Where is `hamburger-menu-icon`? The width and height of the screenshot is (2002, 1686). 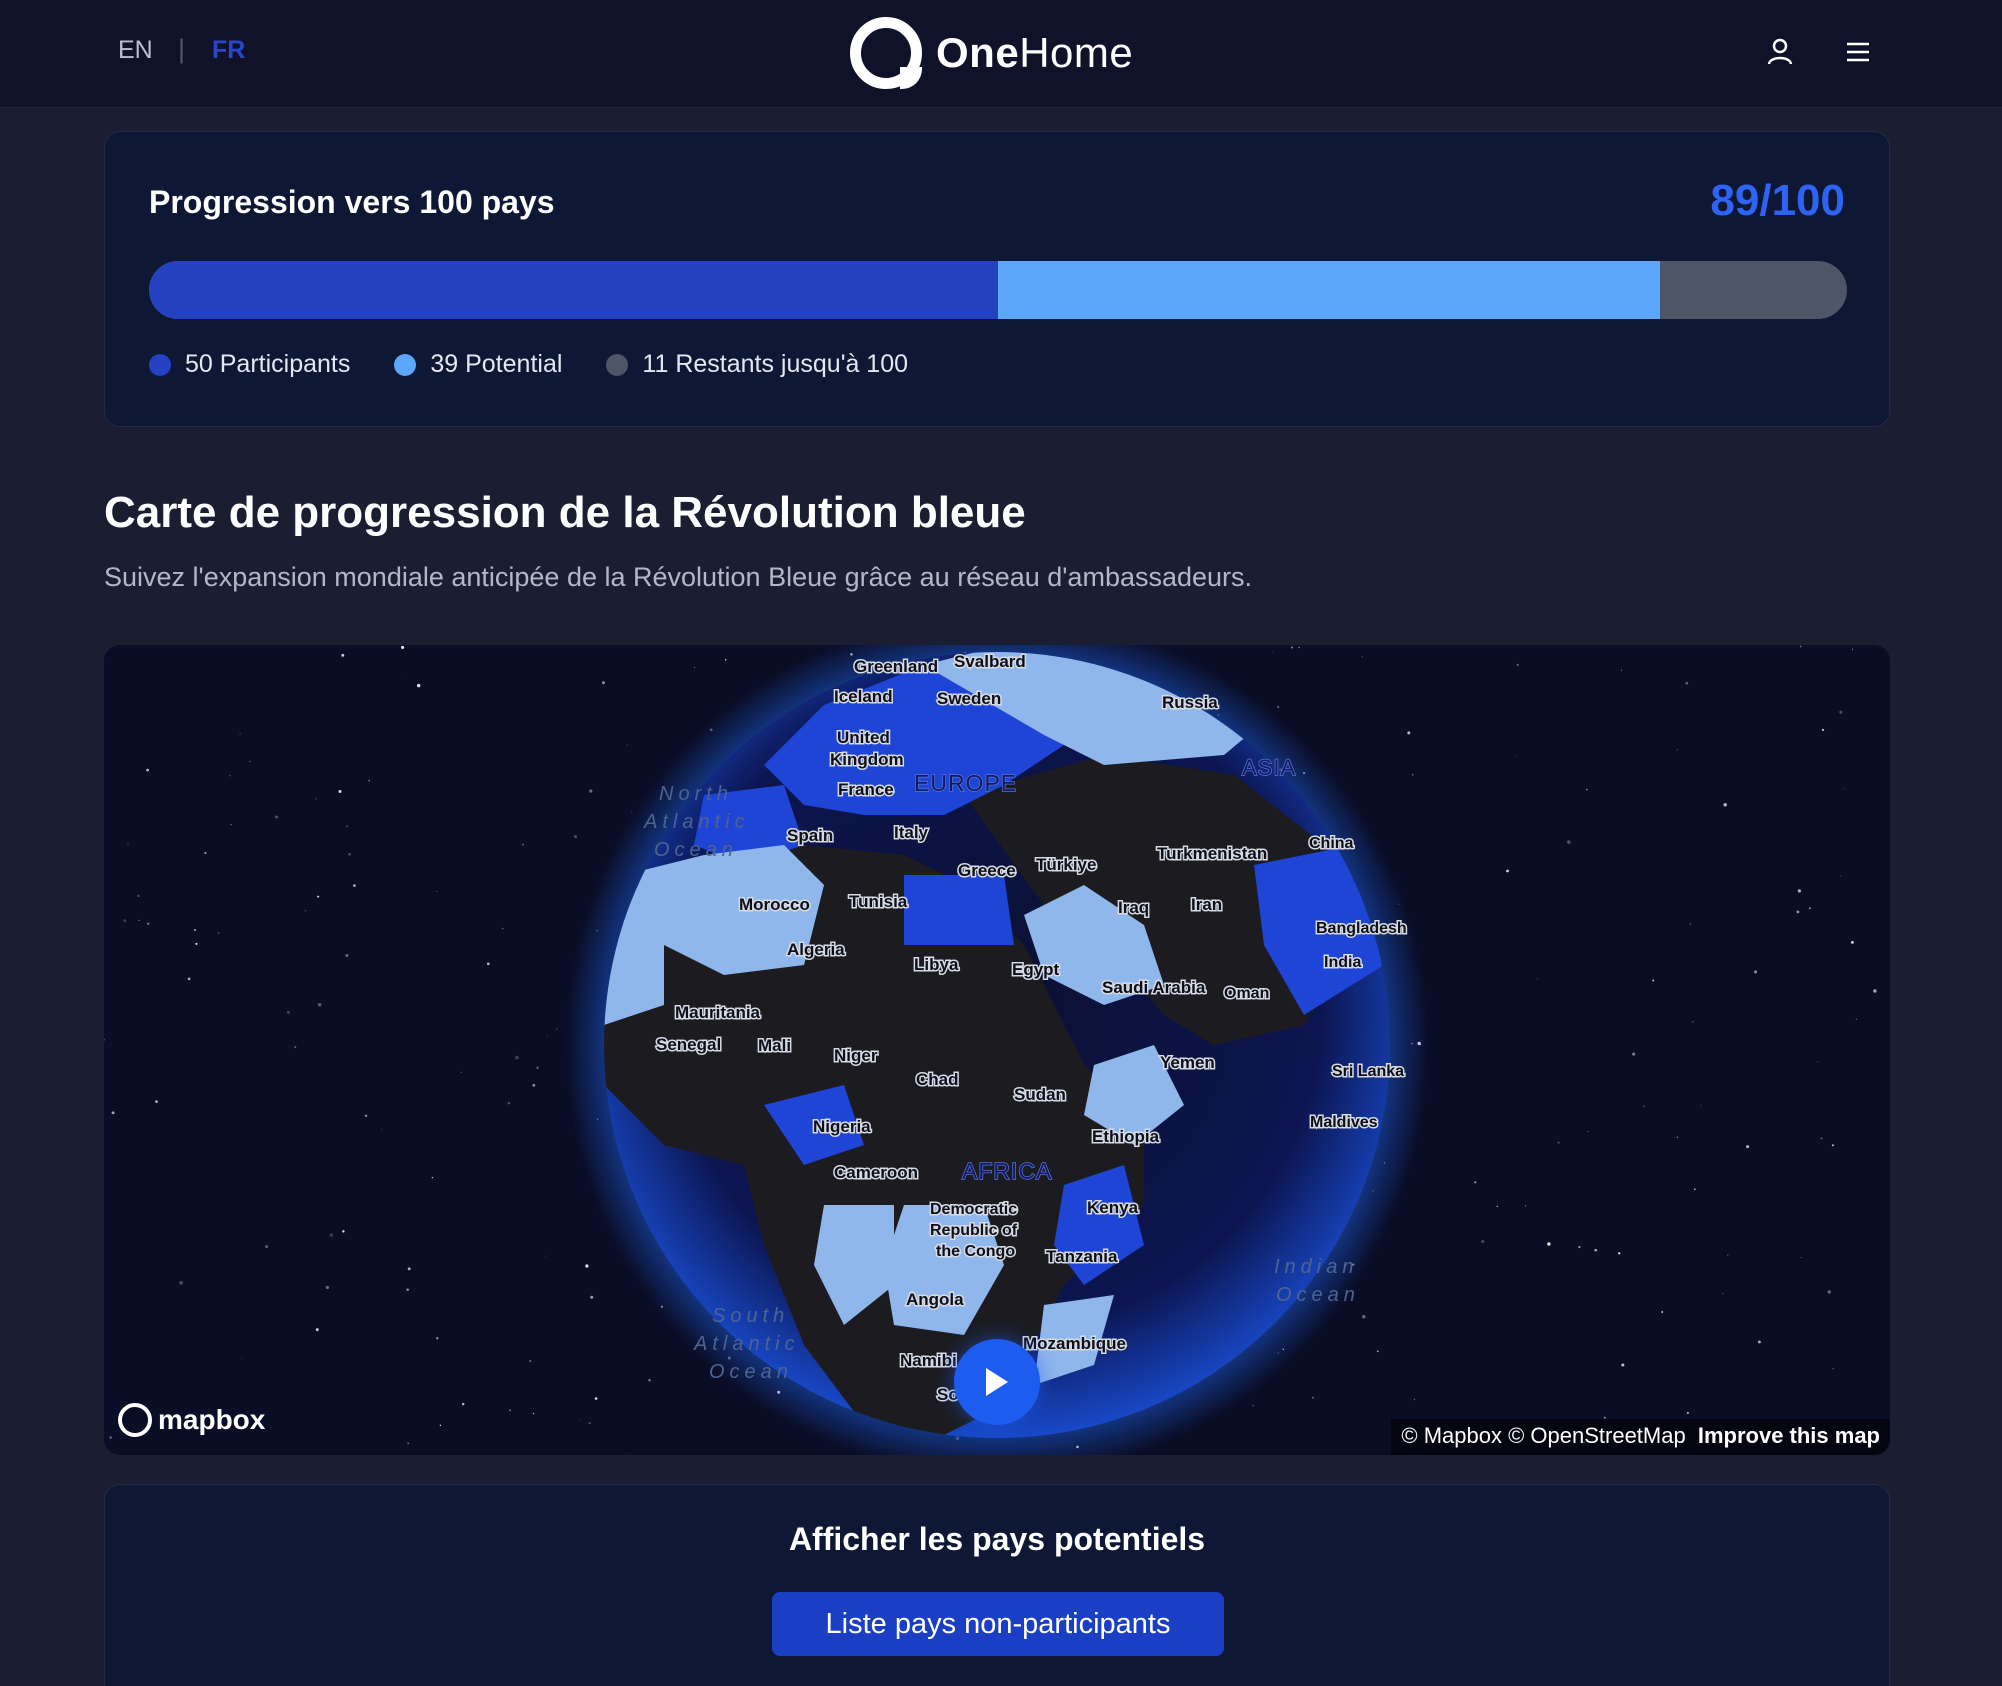 hamburger-menu-icon is located at coordinates (1858, 52).